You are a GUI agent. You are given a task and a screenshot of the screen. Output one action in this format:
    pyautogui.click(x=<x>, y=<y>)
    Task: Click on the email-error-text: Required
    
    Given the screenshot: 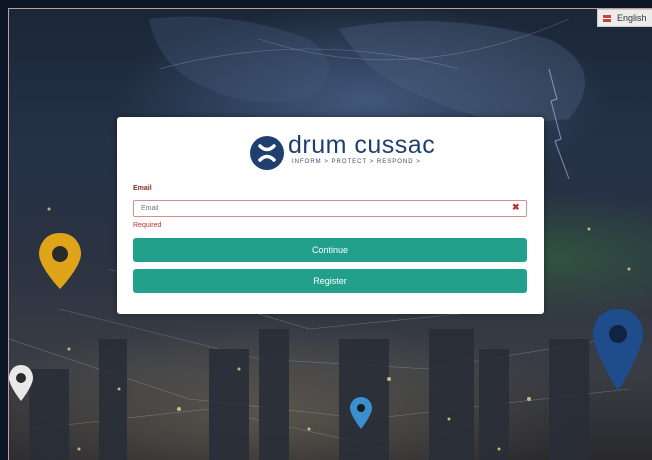 What is the action you would take?
    pyautogui.click(x=147, y=225)
    